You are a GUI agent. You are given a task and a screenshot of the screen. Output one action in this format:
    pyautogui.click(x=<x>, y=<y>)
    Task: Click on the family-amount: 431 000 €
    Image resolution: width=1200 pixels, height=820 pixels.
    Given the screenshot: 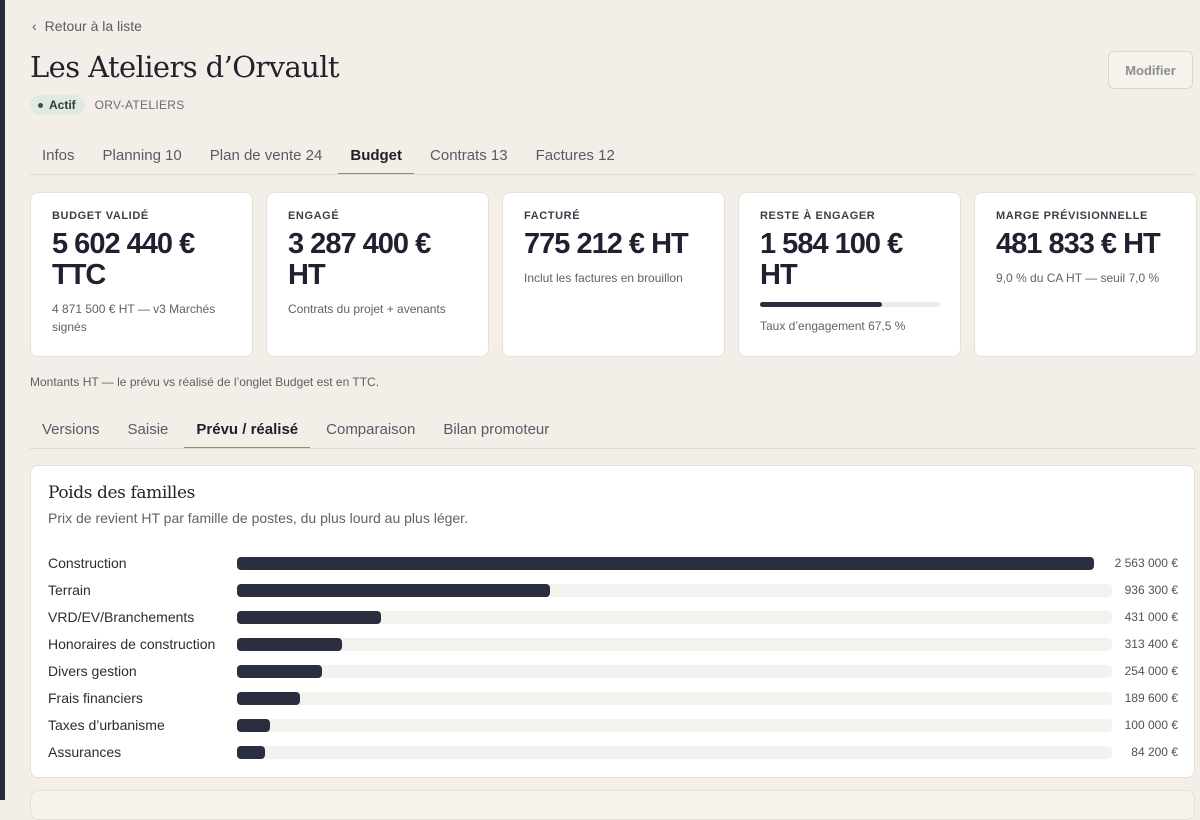 What is the action you would take?
    pyautogui.click(x=1151, y=617)
    